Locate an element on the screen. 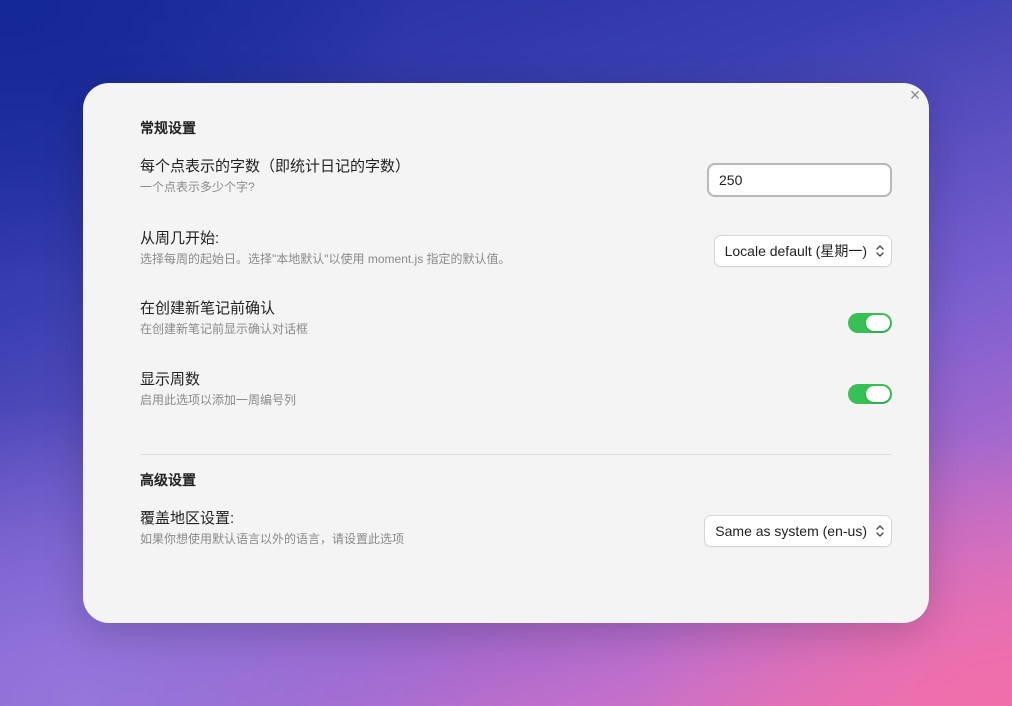 The width and height of the screenshot is (1012, 706). setting-description: 如果你想使用默认语言以外的语言，请设置此选项 is located at coordinates (272, 539).